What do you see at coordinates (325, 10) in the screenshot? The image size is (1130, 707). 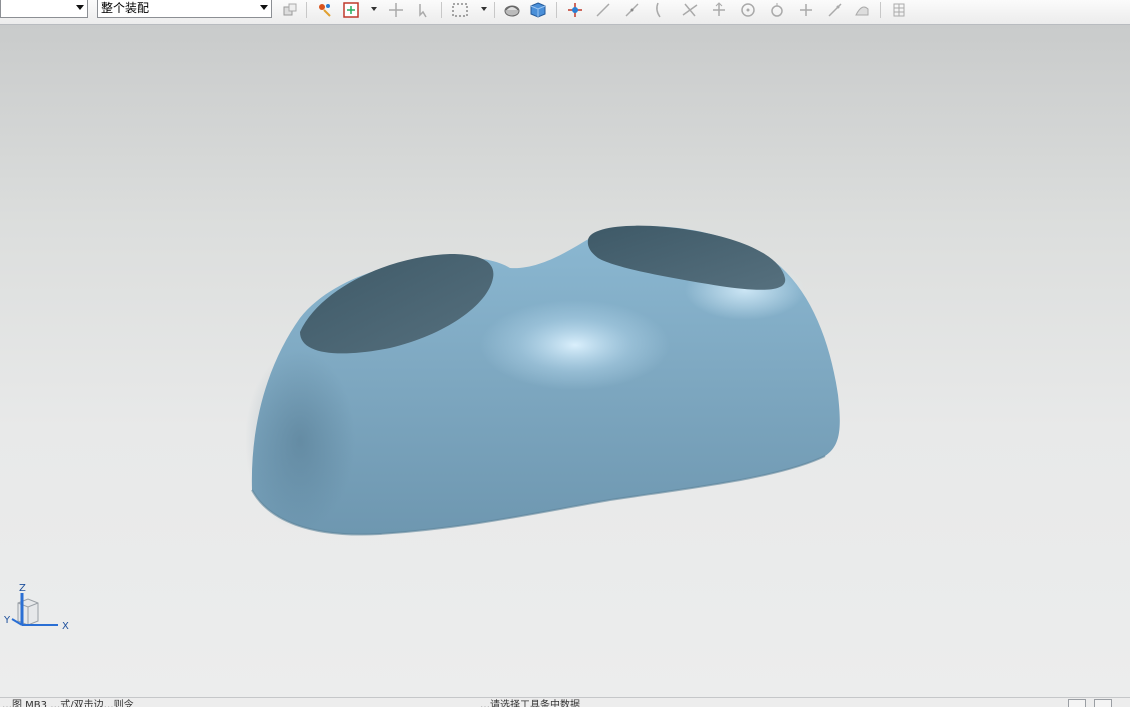 I see `snap-point-icon` at bounding box center [325, 10].